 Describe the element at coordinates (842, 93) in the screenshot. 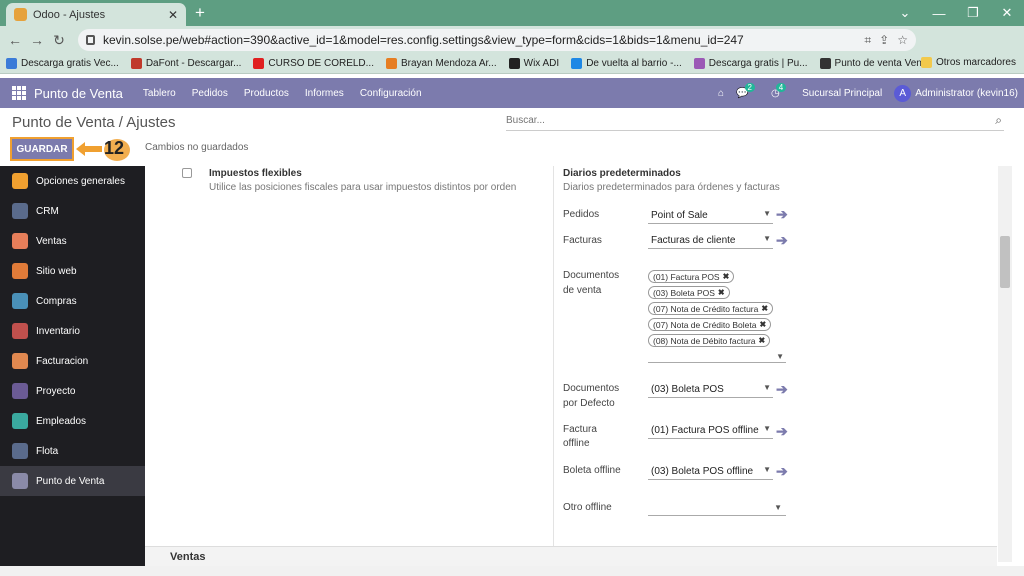

I see `company-switcher: Sucursal Principal` at that location.